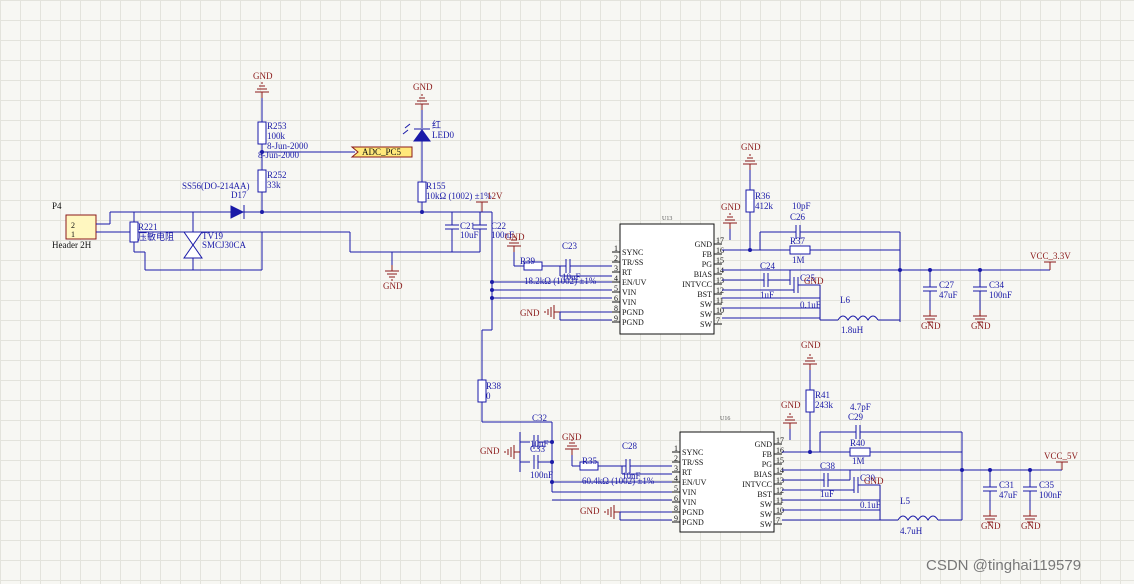 The width and height of the screenshot is (1134, 584). I want to click on svg-text: 60.4kΩ (1002) ±1%, so click(618, 481).